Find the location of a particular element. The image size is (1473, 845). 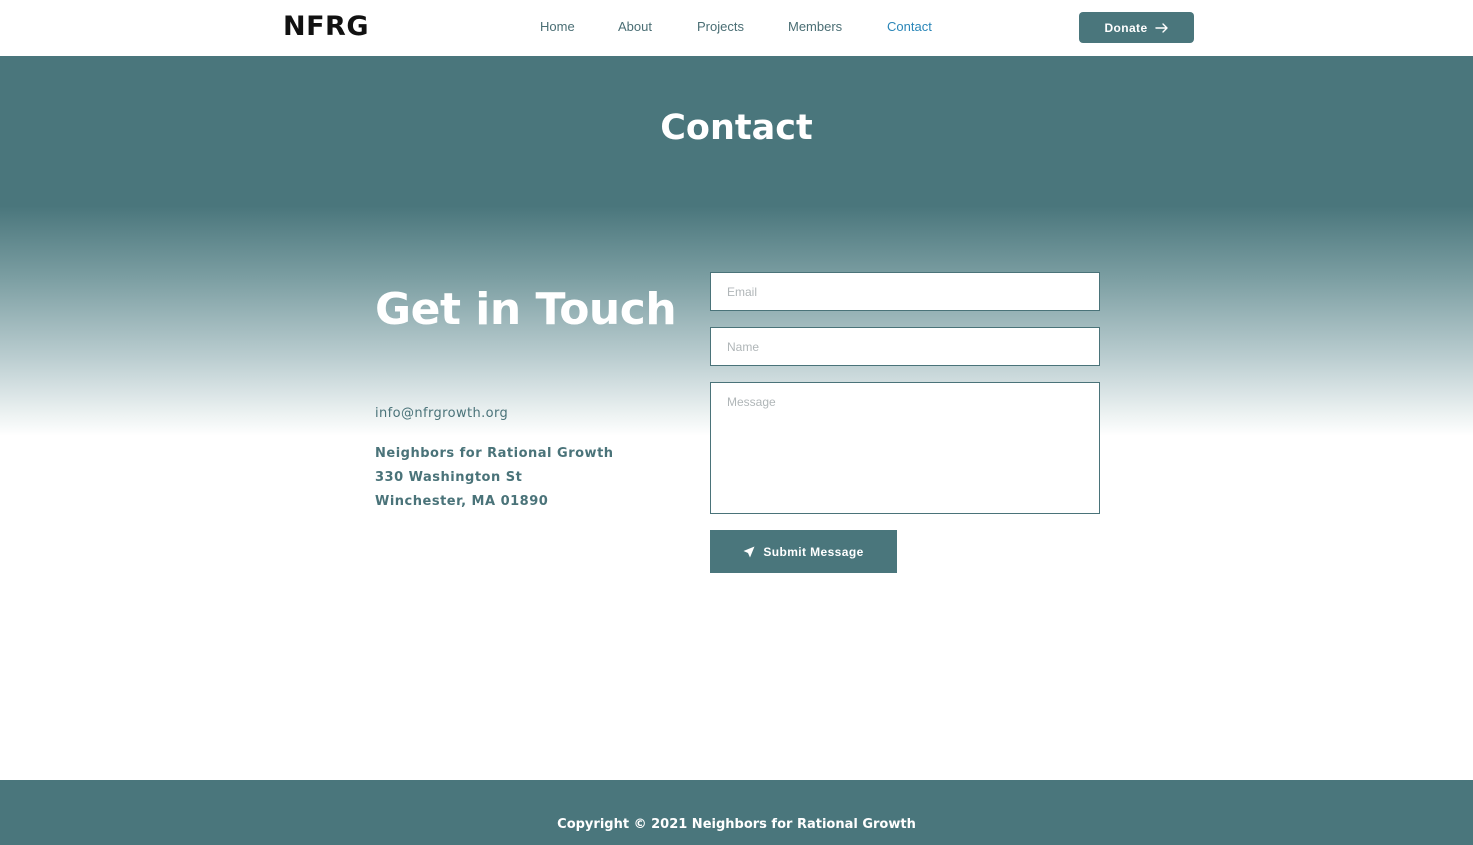

donate-button: Donate is located at coordinates (1136, 27).